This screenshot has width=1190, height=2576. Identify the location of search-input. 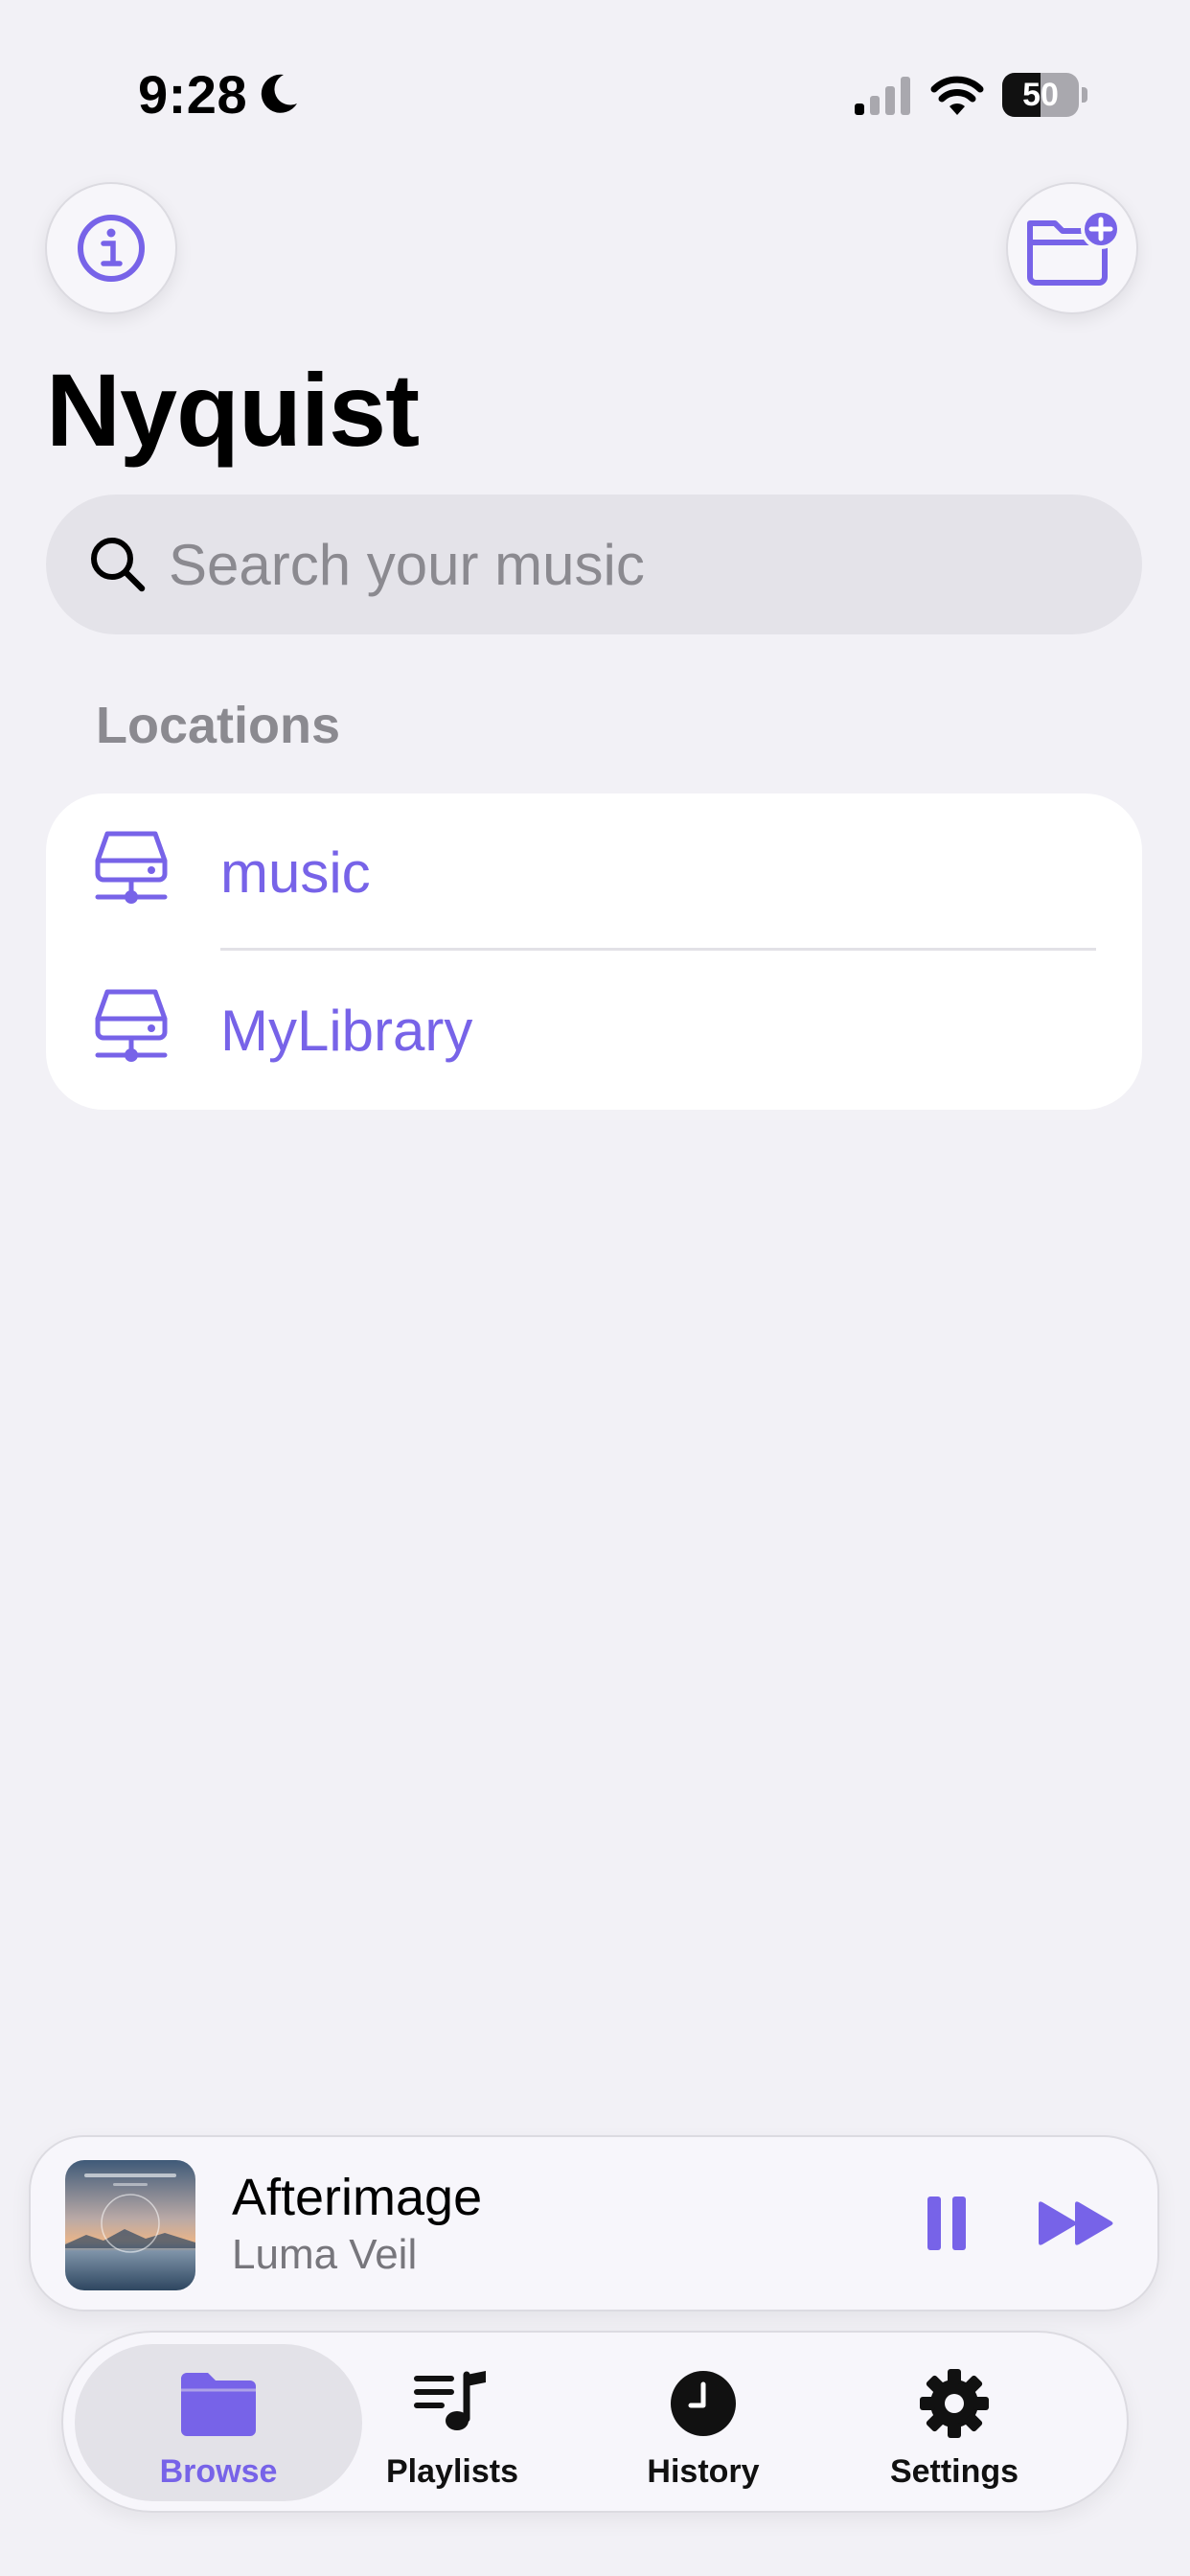
(638, 564).